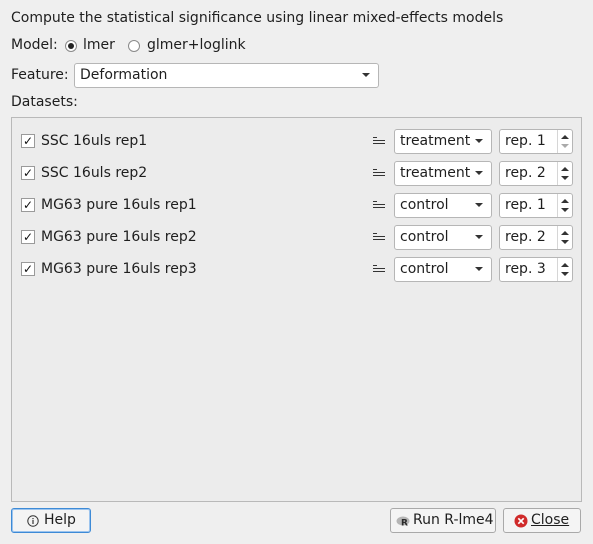 The width and height of the screenshot is (593, 544). I want to click on model-label: Model:, so click(34, 45).